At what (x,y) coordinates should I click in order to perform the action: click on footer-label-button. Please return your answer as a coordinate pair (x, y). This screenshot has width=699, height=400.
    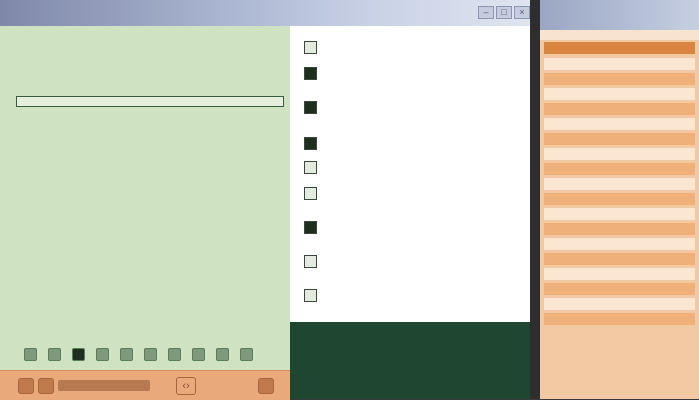
    Looking at the image, I should click on (104, 385).